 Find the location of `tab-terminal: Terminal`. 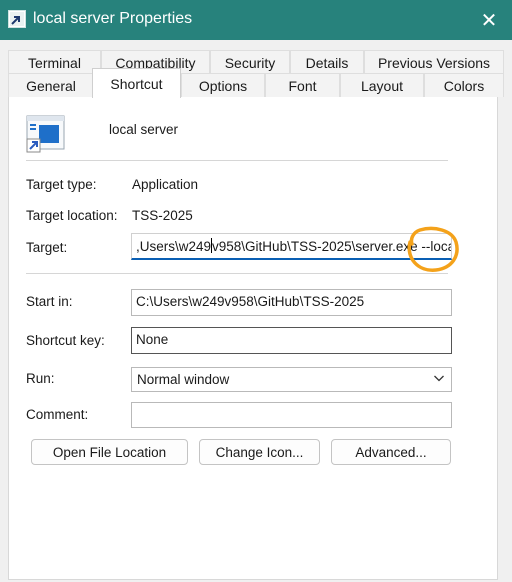

tab-terminal: Terminal is located at coordinates (54, 62).